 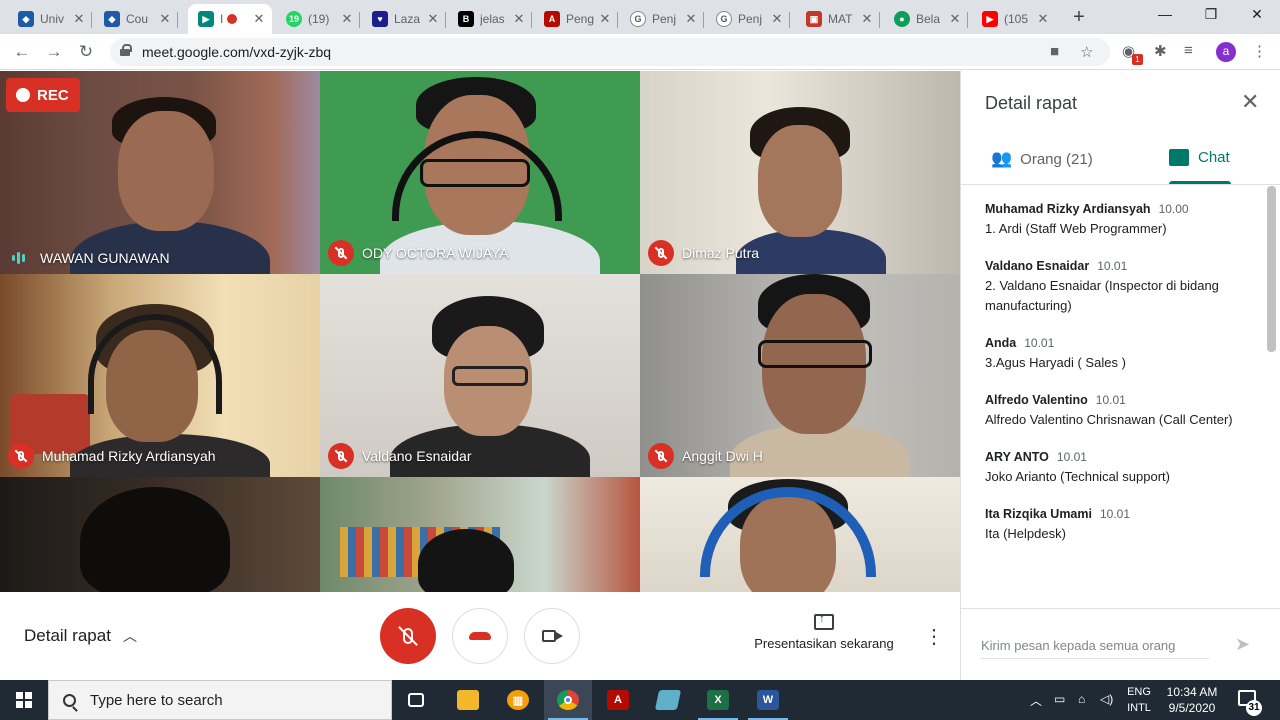 I want to click on camera-toggle-button, so click(x=552, y=636).